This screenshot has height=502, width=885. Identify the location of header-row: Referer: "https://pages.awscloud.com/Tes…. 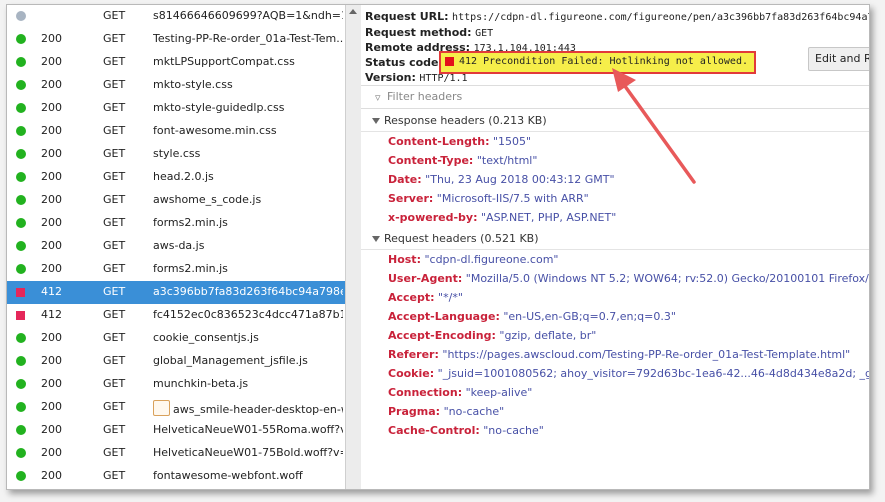
(619, 354).